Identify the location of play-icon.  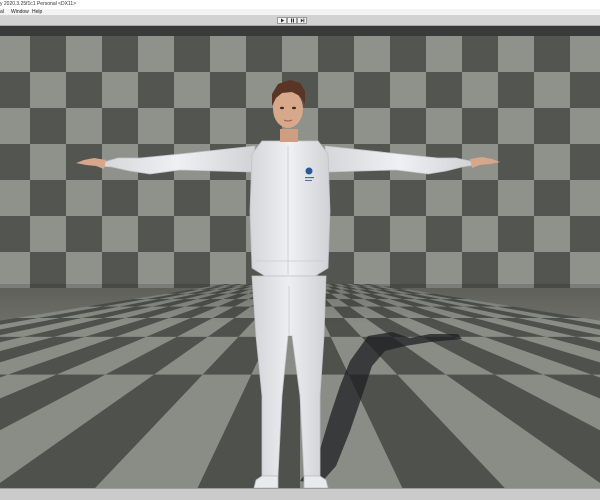
(282, 20).